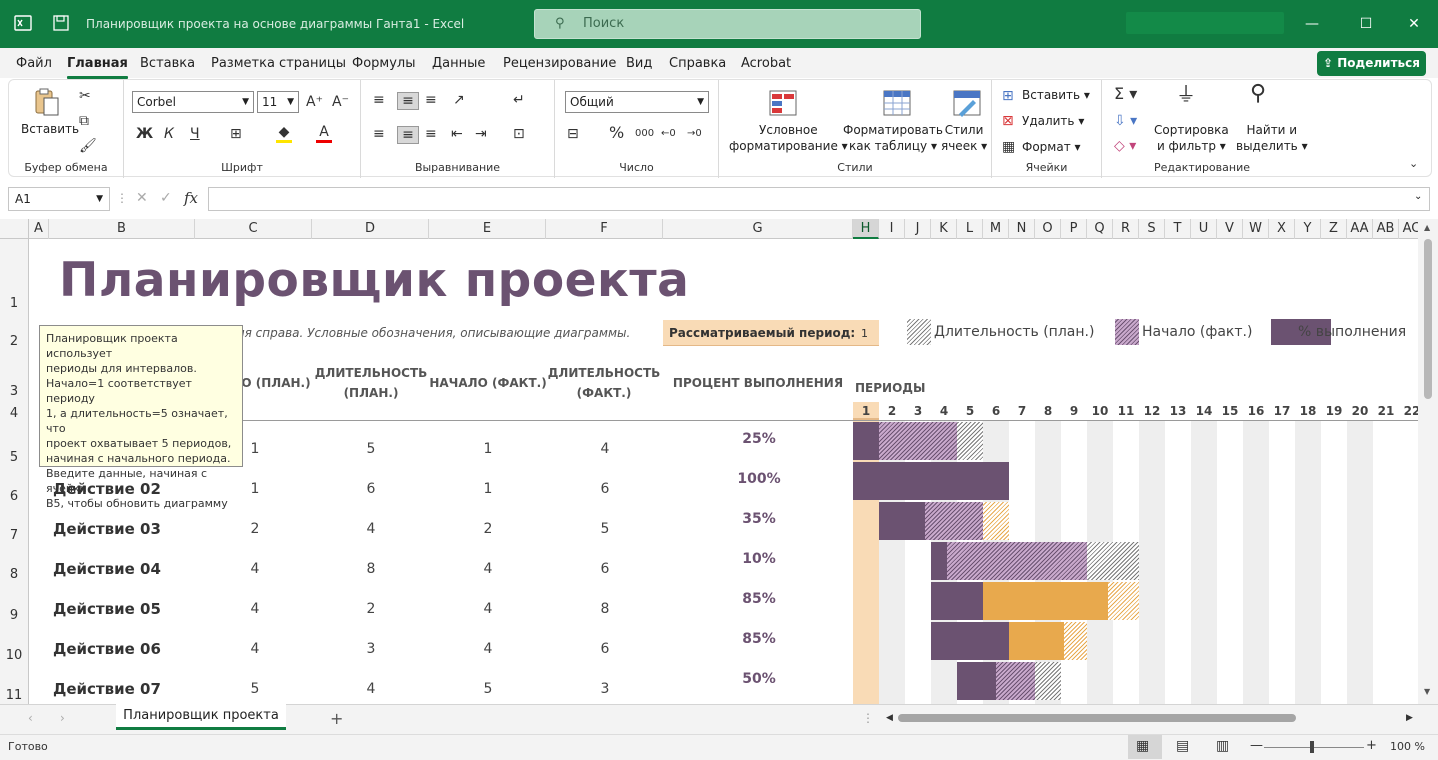  Describe the element at coordinates (383, 63) in the screenshot. I see `tab-formulas: Формулы` at that location.